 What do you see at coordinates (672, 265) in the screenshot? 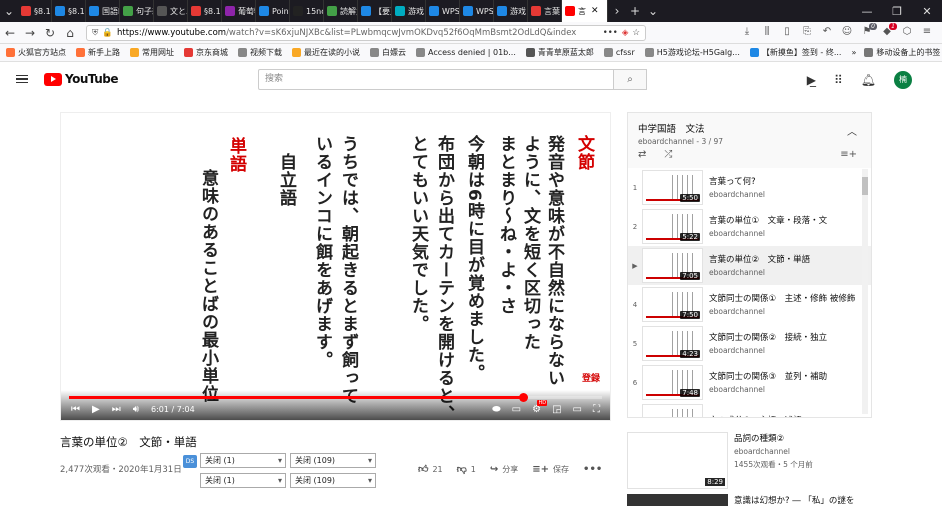
I see `playlist-item-thumbnail: 7:05` at bounding box center [672, 265].